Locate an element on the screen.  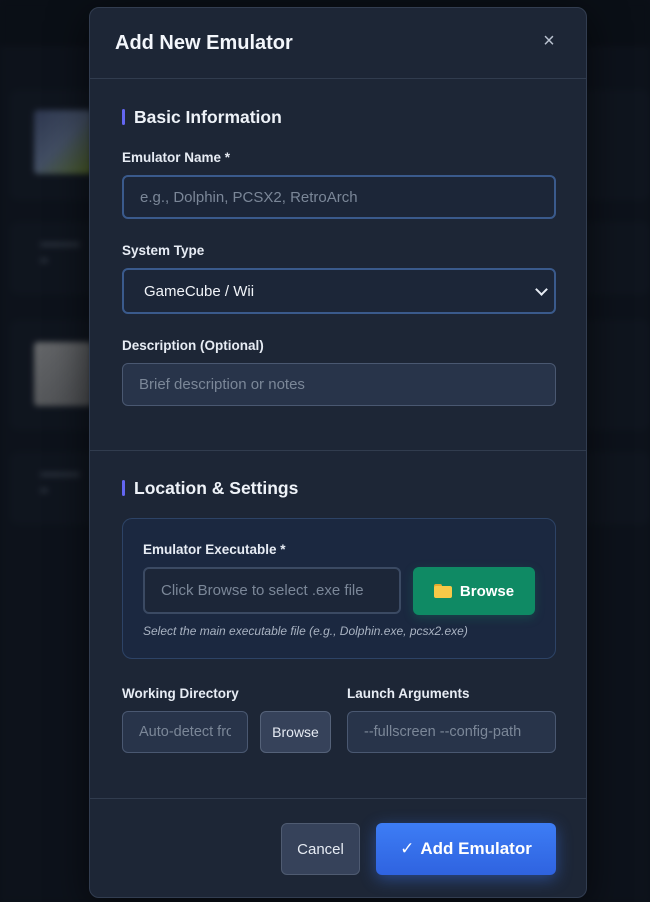
browse-executable-label: Browse is located at coordinates (487, 591).